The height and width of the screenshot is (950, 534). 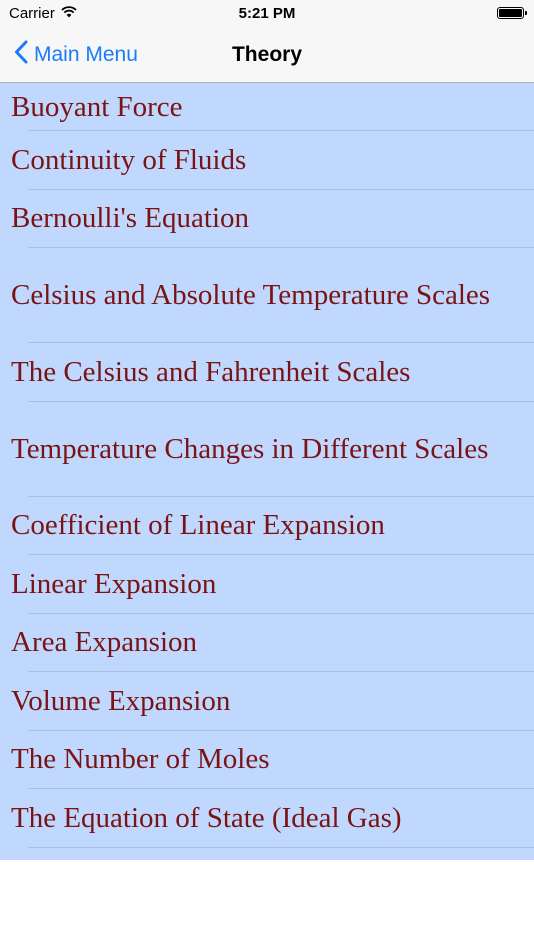 What do you see at coordinates (211, 371) in the screenshot?
I see `list-item-label: The Celsius and Fahrenheit Scales` at bounding box center [211, 371].